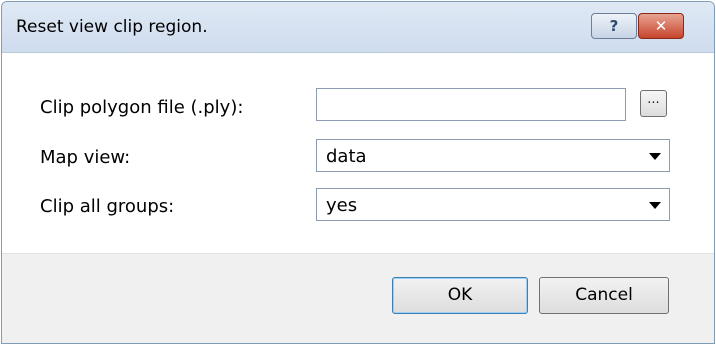 Image resolution: width=716 pixels, height=344 pixels. What do you see at coordinates (460, 295) in the screenshot?
I see `ok-button: OK` at bounding box center [460, 295].